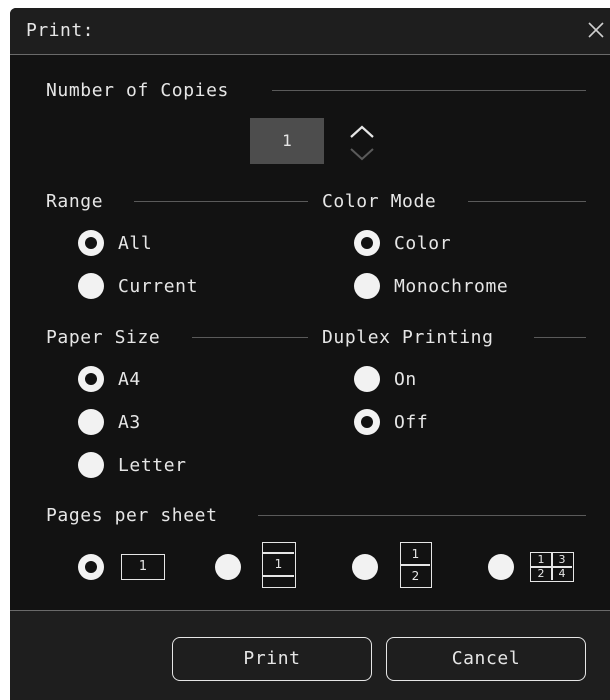 The width and height of the screenshot is (610, 700). I want to click on one-page-icon: 1, so click(143, 567).